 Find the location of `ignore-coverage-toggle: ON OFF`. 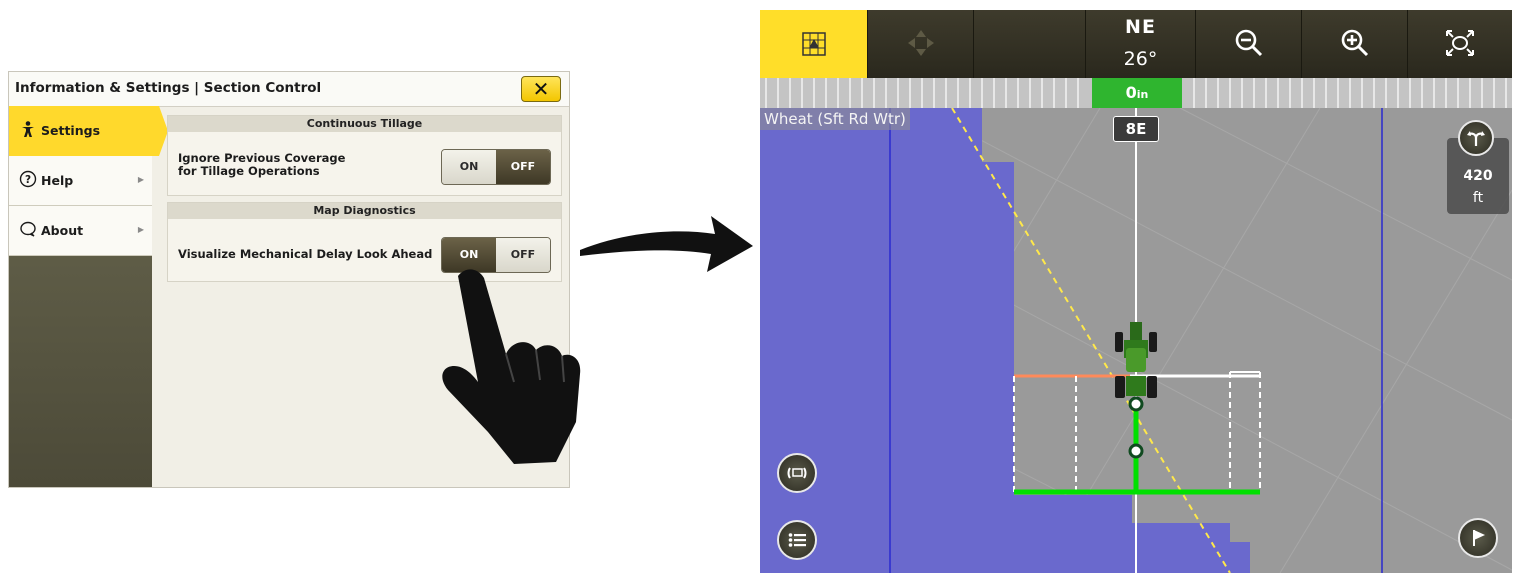

ignore-coverage-toggle: ON OFF is located at coordinates (496, 167).